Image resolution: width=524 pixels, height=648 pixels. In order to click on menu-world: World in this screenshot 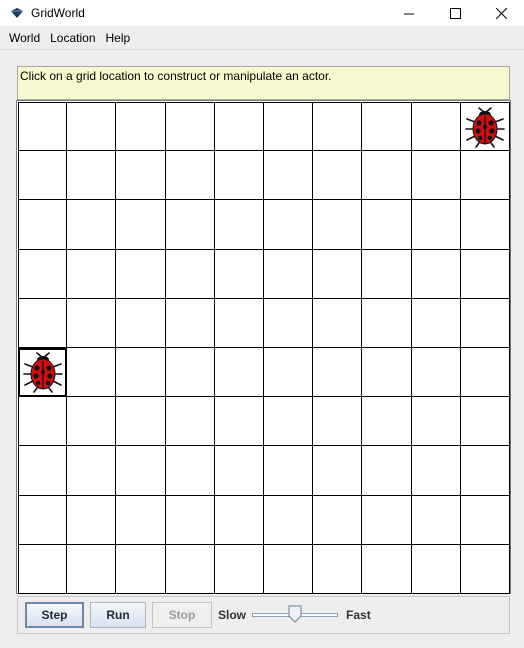, I will do `click(24, 38)`.